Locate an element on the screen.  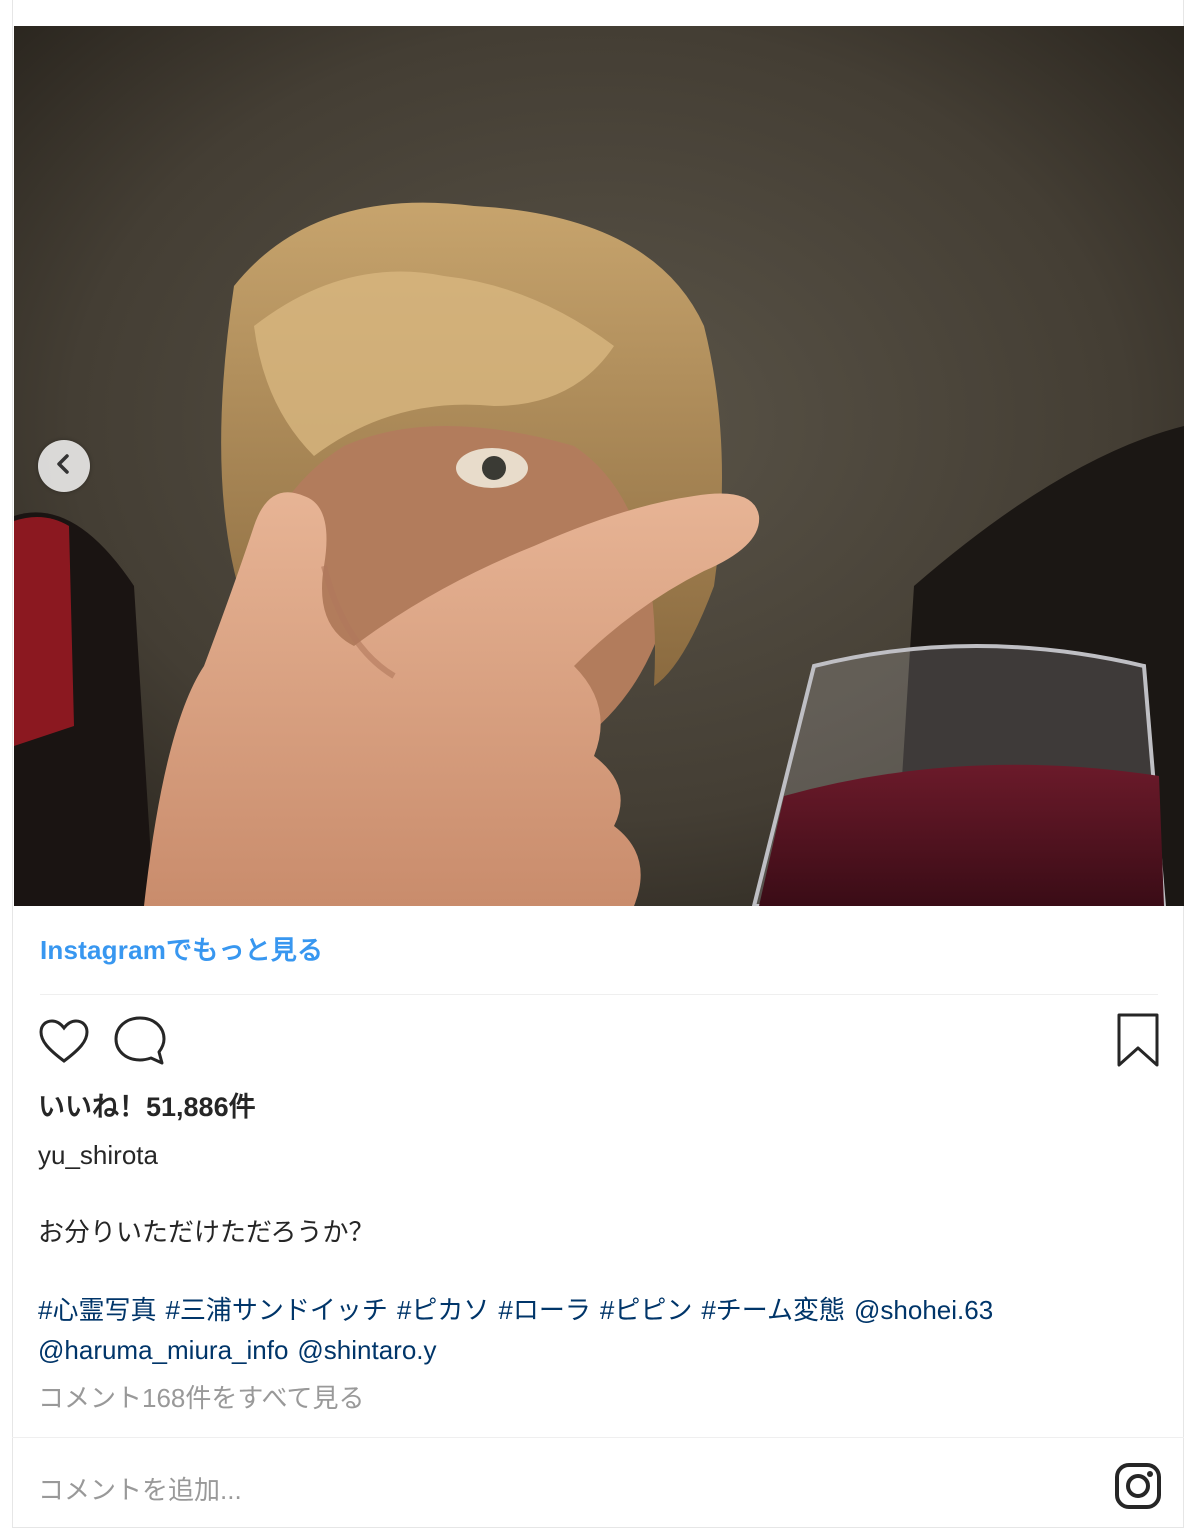
mention-link: @shohei.63 is located at coordinates (923, 1310).